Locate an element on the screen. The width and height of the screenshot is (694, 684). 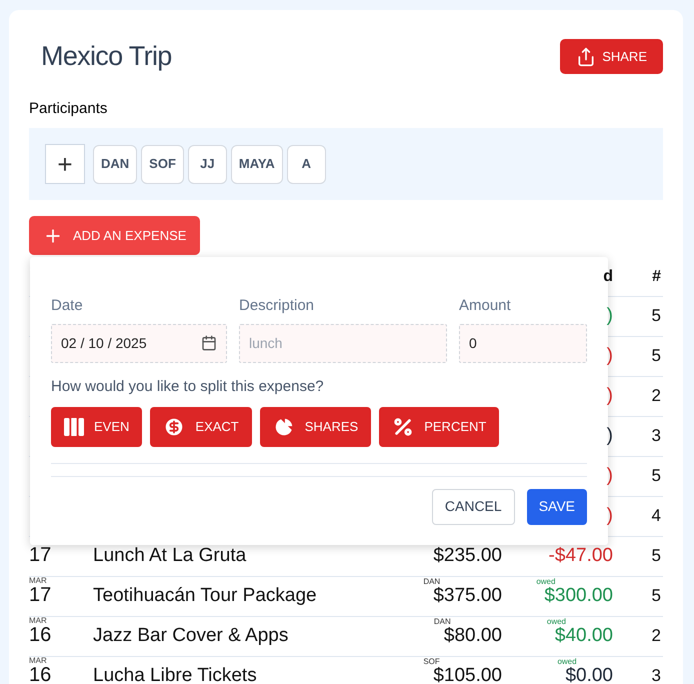
payer-label: SOF is located at coordinates (431, 662).